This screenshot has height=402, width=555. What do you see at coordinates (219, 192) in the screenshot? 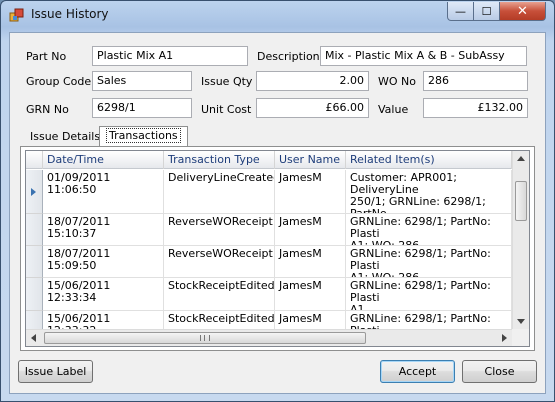
I see `table-cell-type: DeliveryLineCreated` at bounding box center [219, 192].